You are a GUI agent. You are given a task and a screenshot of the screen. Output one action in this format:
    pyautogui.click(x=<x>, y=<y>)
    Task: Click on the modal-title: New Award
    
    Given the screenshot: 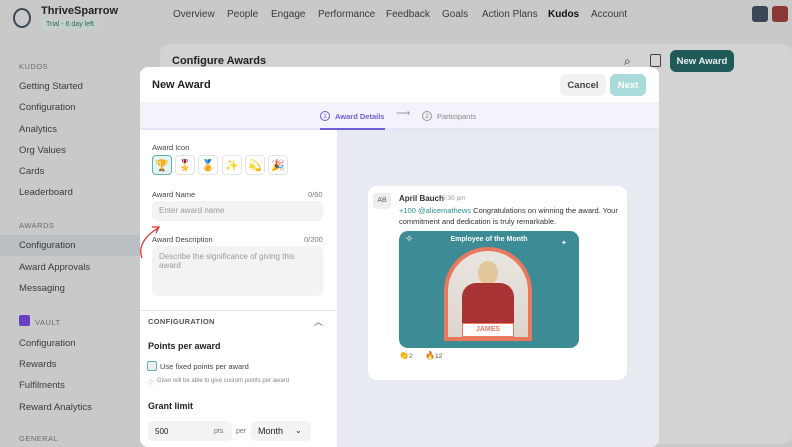 What is the action you would take?
    pyautogui.click(x=181, y=85)
    